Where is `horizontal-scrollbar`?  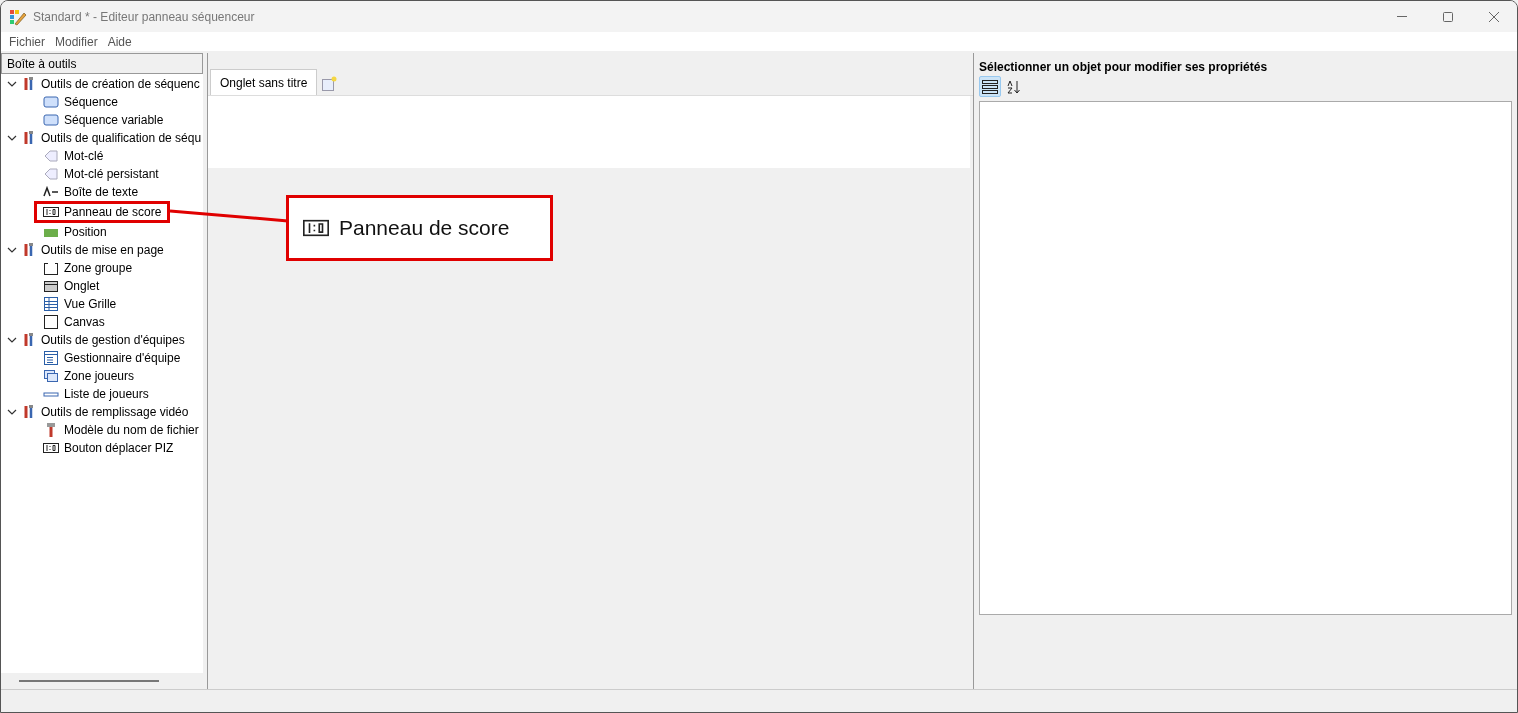 horizontal-scrollbar is located at coordinates (102, 681).